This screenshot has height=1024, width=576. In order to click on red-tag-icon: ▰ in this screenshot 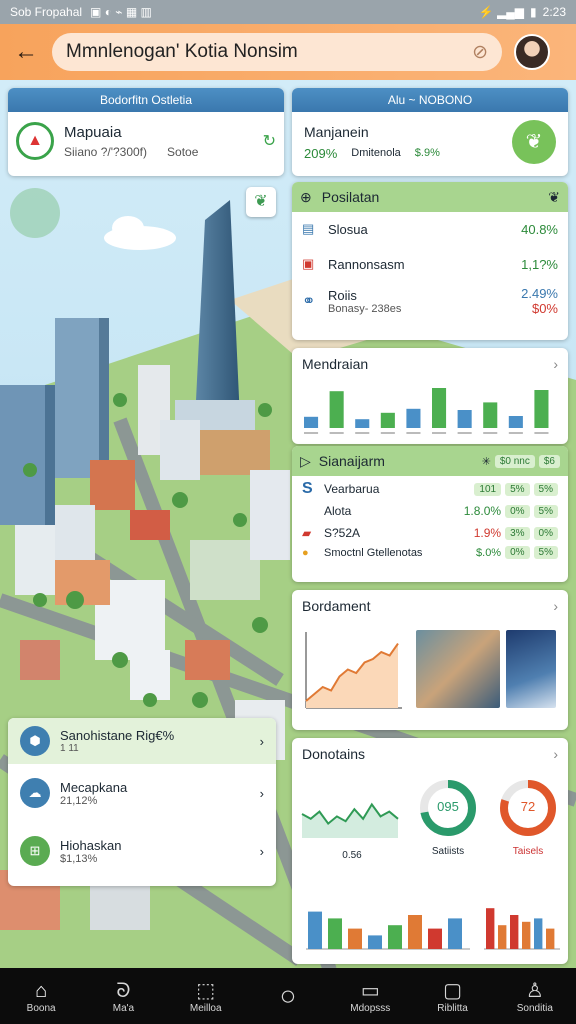, I will do `click(307, 533)`.